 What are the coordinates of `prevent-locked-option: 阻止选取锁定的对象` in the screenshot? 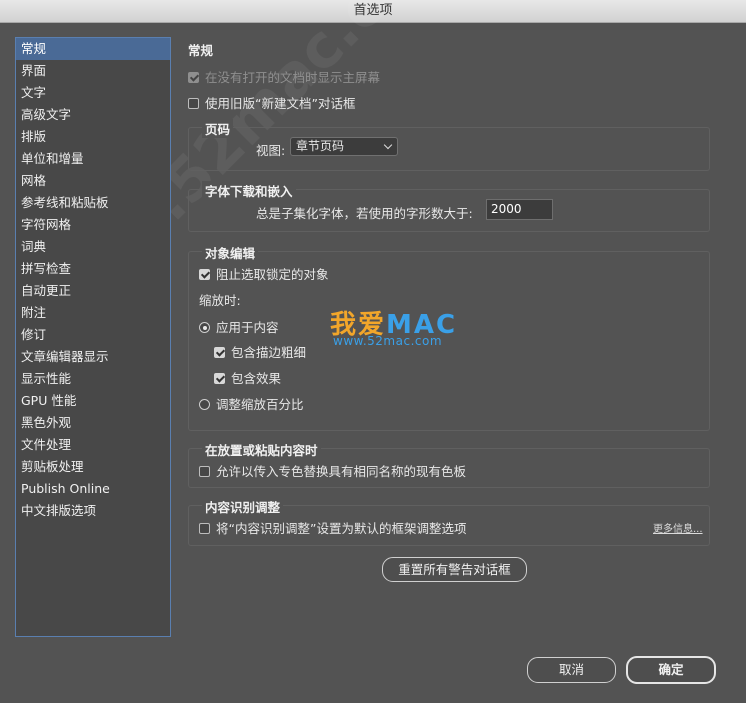 It's located at (264, 273).